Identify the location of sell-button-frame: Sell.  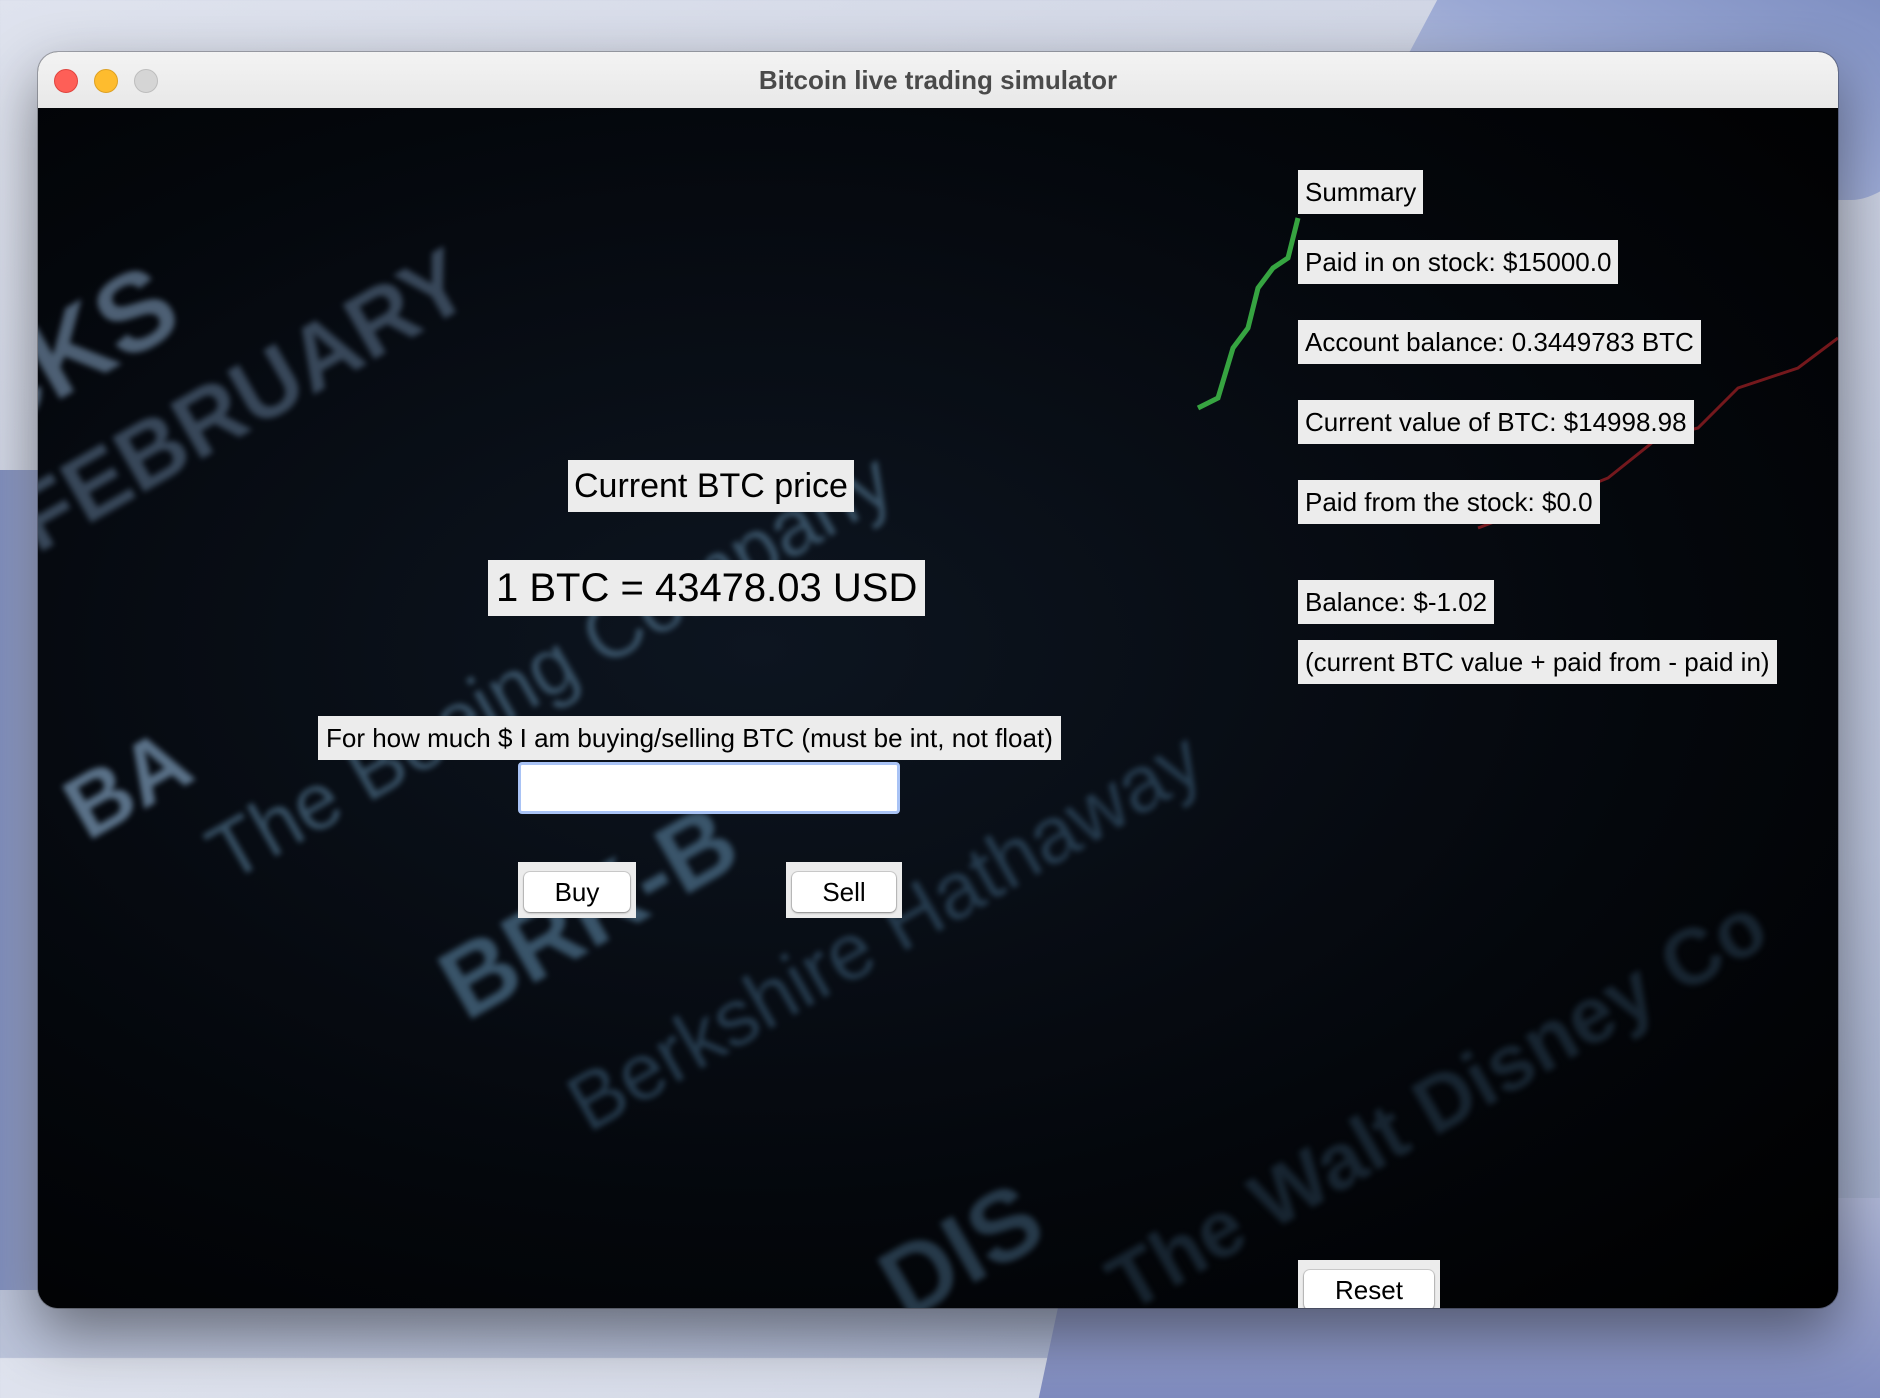
(844, 890).